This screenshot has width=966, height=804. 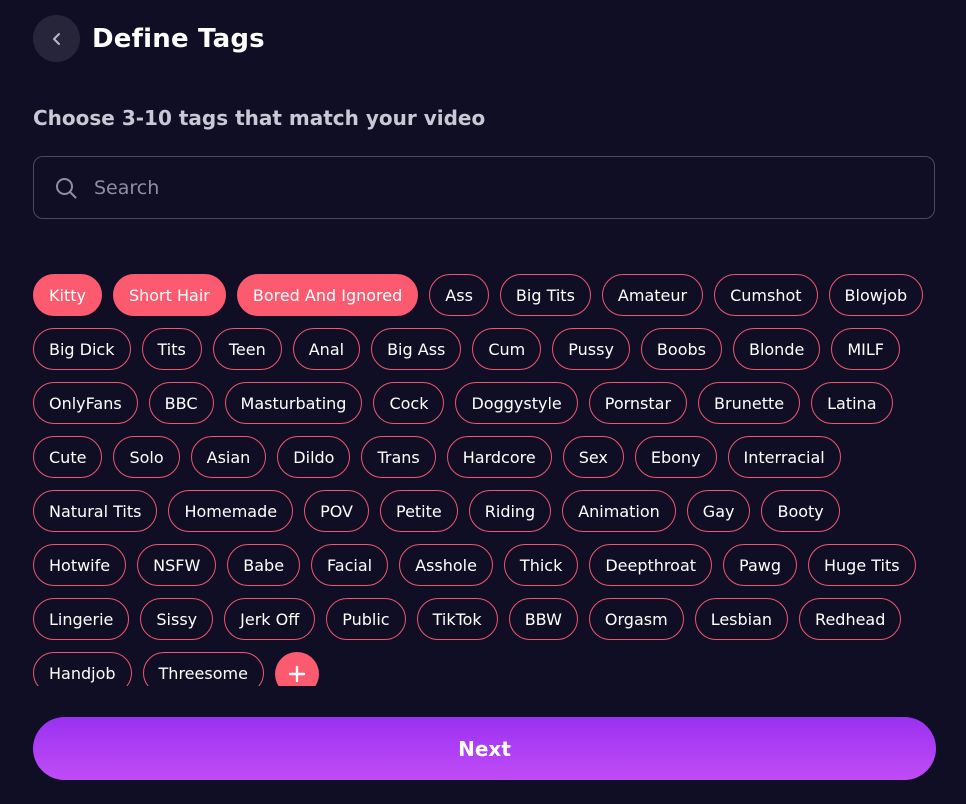 What do you see at coordinates (541, 565) in the screenshot?
I see `tag-chip: Thick` at bounding box center [541, 565].